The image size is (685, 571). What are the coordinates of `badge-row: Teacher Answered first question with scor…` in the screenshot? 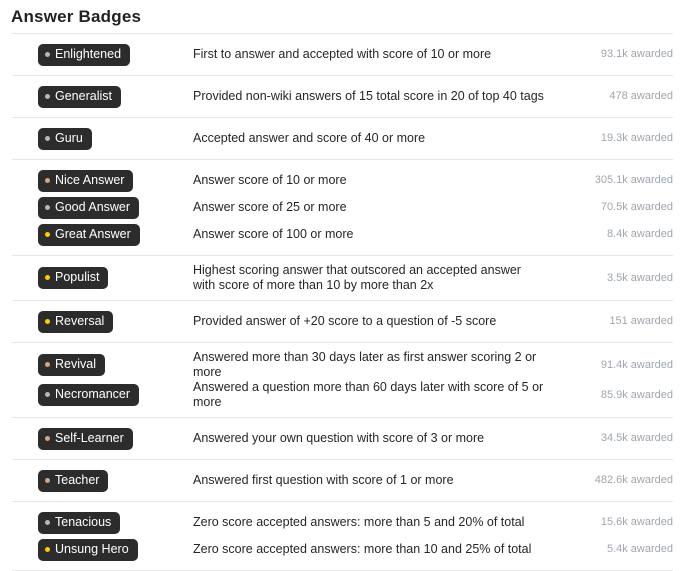 It's located at (342, 480).